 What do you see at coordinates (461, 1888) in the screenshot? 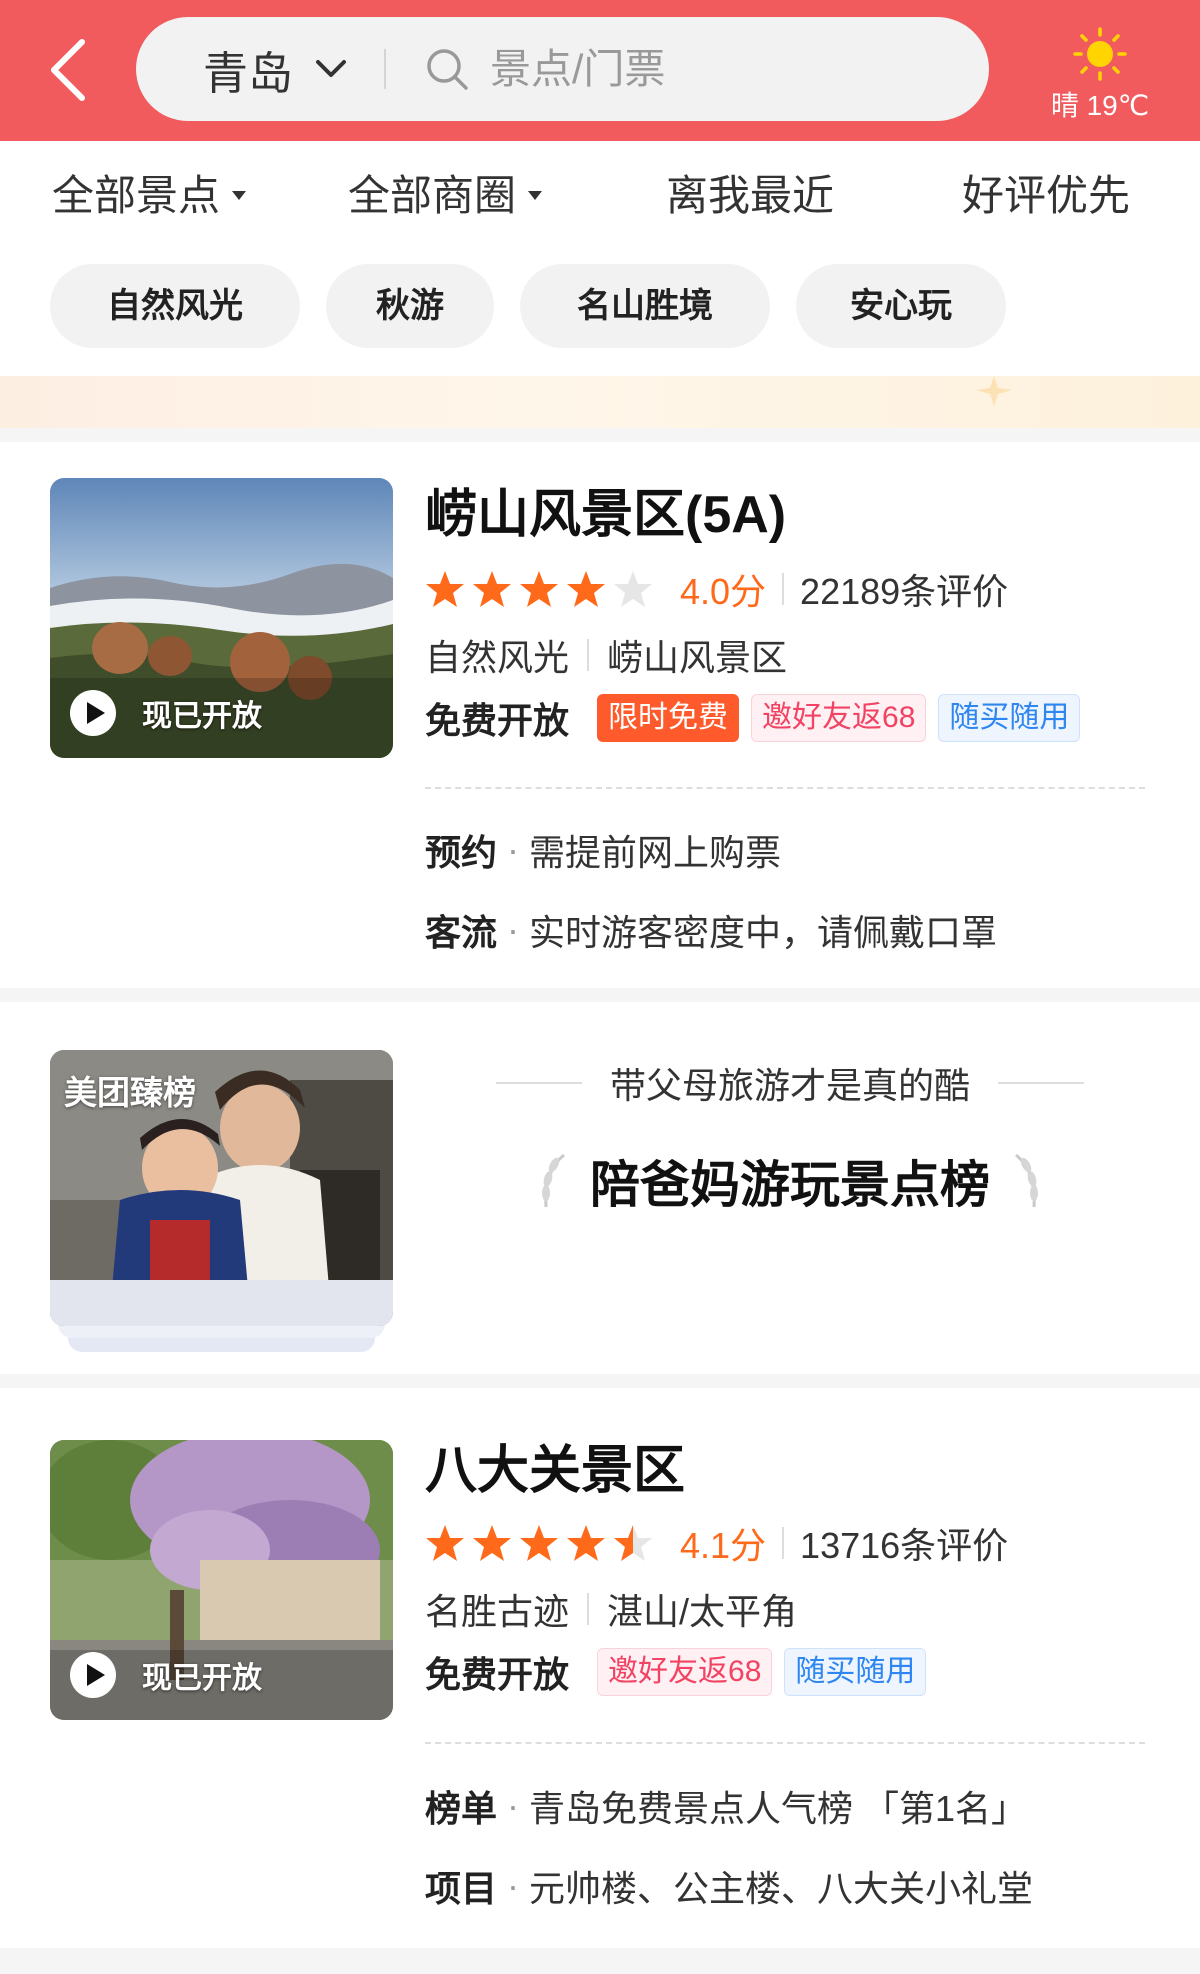
I see `info-label: 项目` at bounding box center [461, 1888].